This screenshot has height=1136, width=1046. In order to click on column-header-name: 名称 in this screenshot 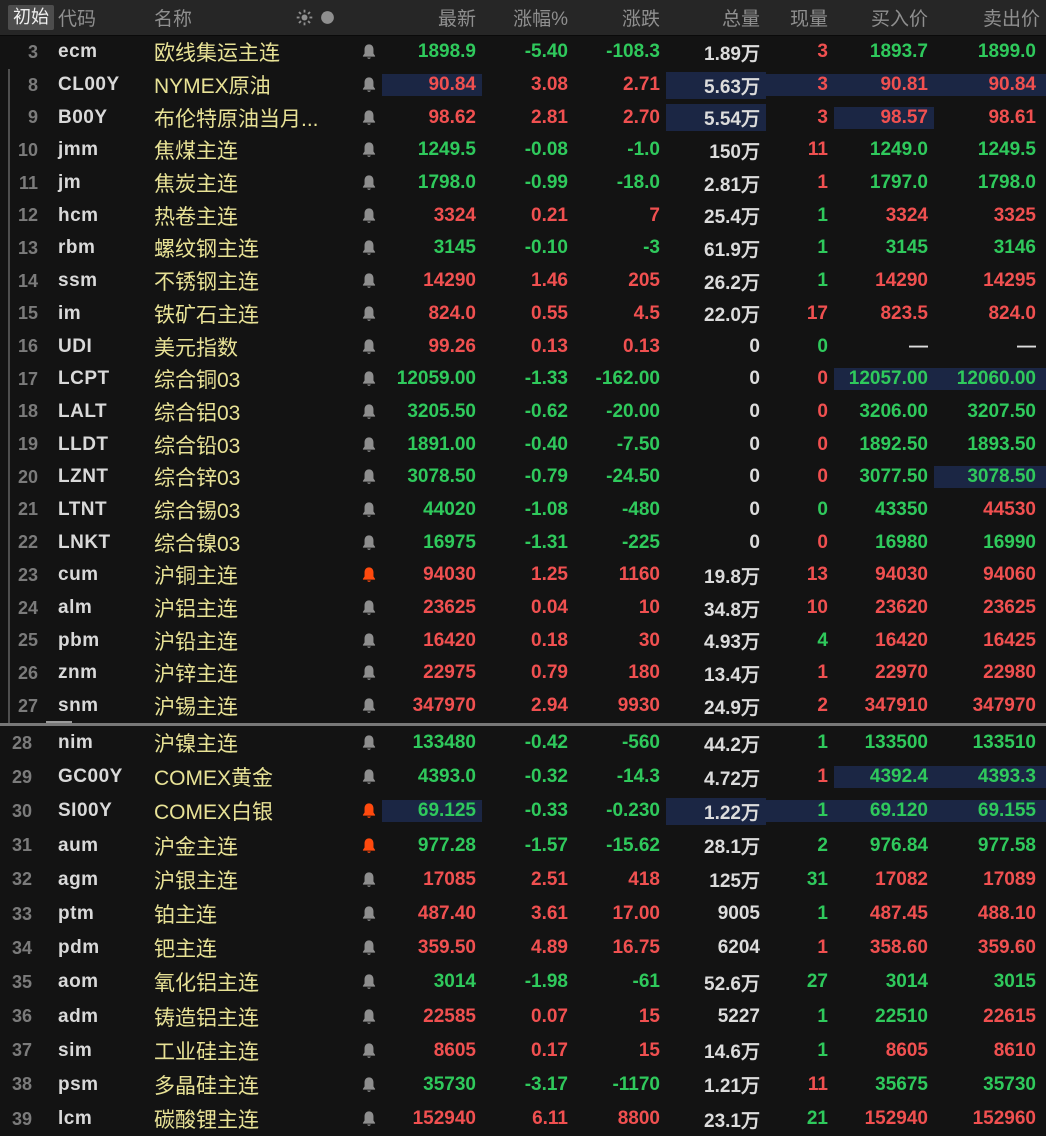, I will do `click(252, 17)`.